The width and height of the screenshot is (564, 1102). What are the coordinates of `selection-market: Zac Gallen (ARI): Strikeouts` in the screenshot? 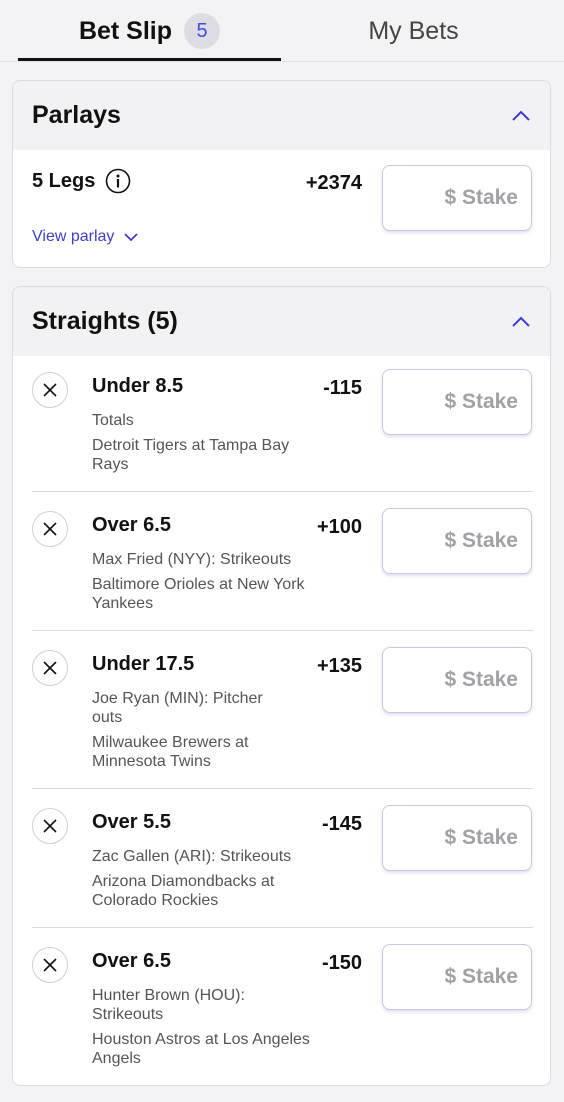 It's located at (192, 856).